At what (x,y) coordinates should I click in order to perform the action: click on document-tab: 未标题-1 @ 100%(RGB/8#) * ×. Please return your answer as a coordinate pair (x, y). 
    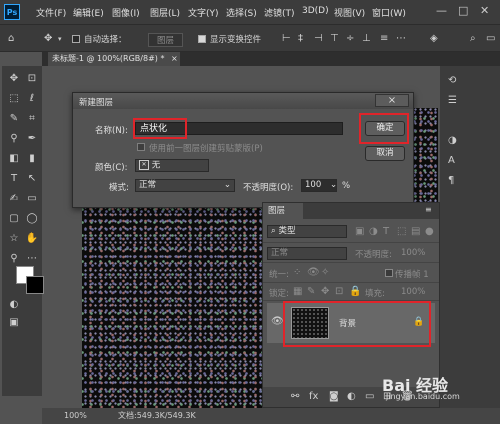
    Looking at the image, I should click on (114, 59).